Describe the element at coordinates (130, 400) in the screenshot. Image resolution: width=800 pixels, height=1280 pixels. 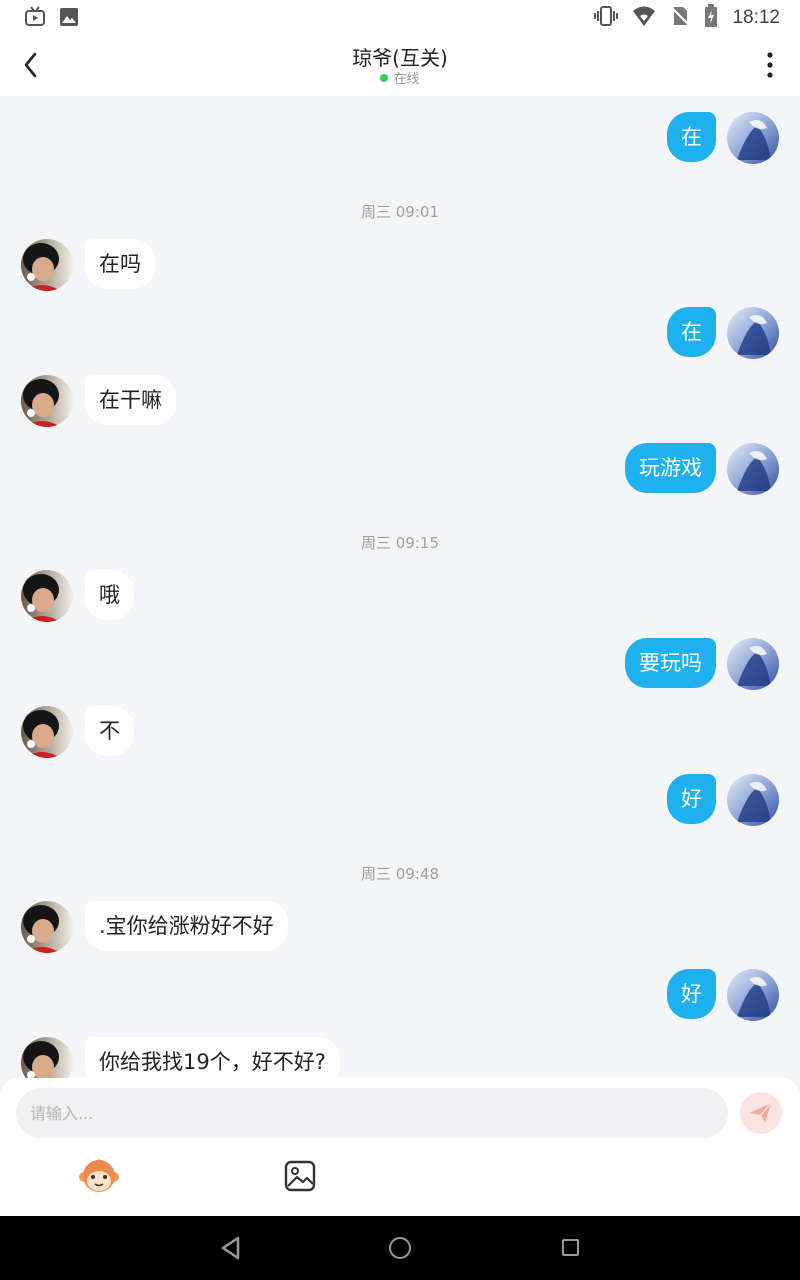
I see `message-bubble: 在干嘛` at that location.